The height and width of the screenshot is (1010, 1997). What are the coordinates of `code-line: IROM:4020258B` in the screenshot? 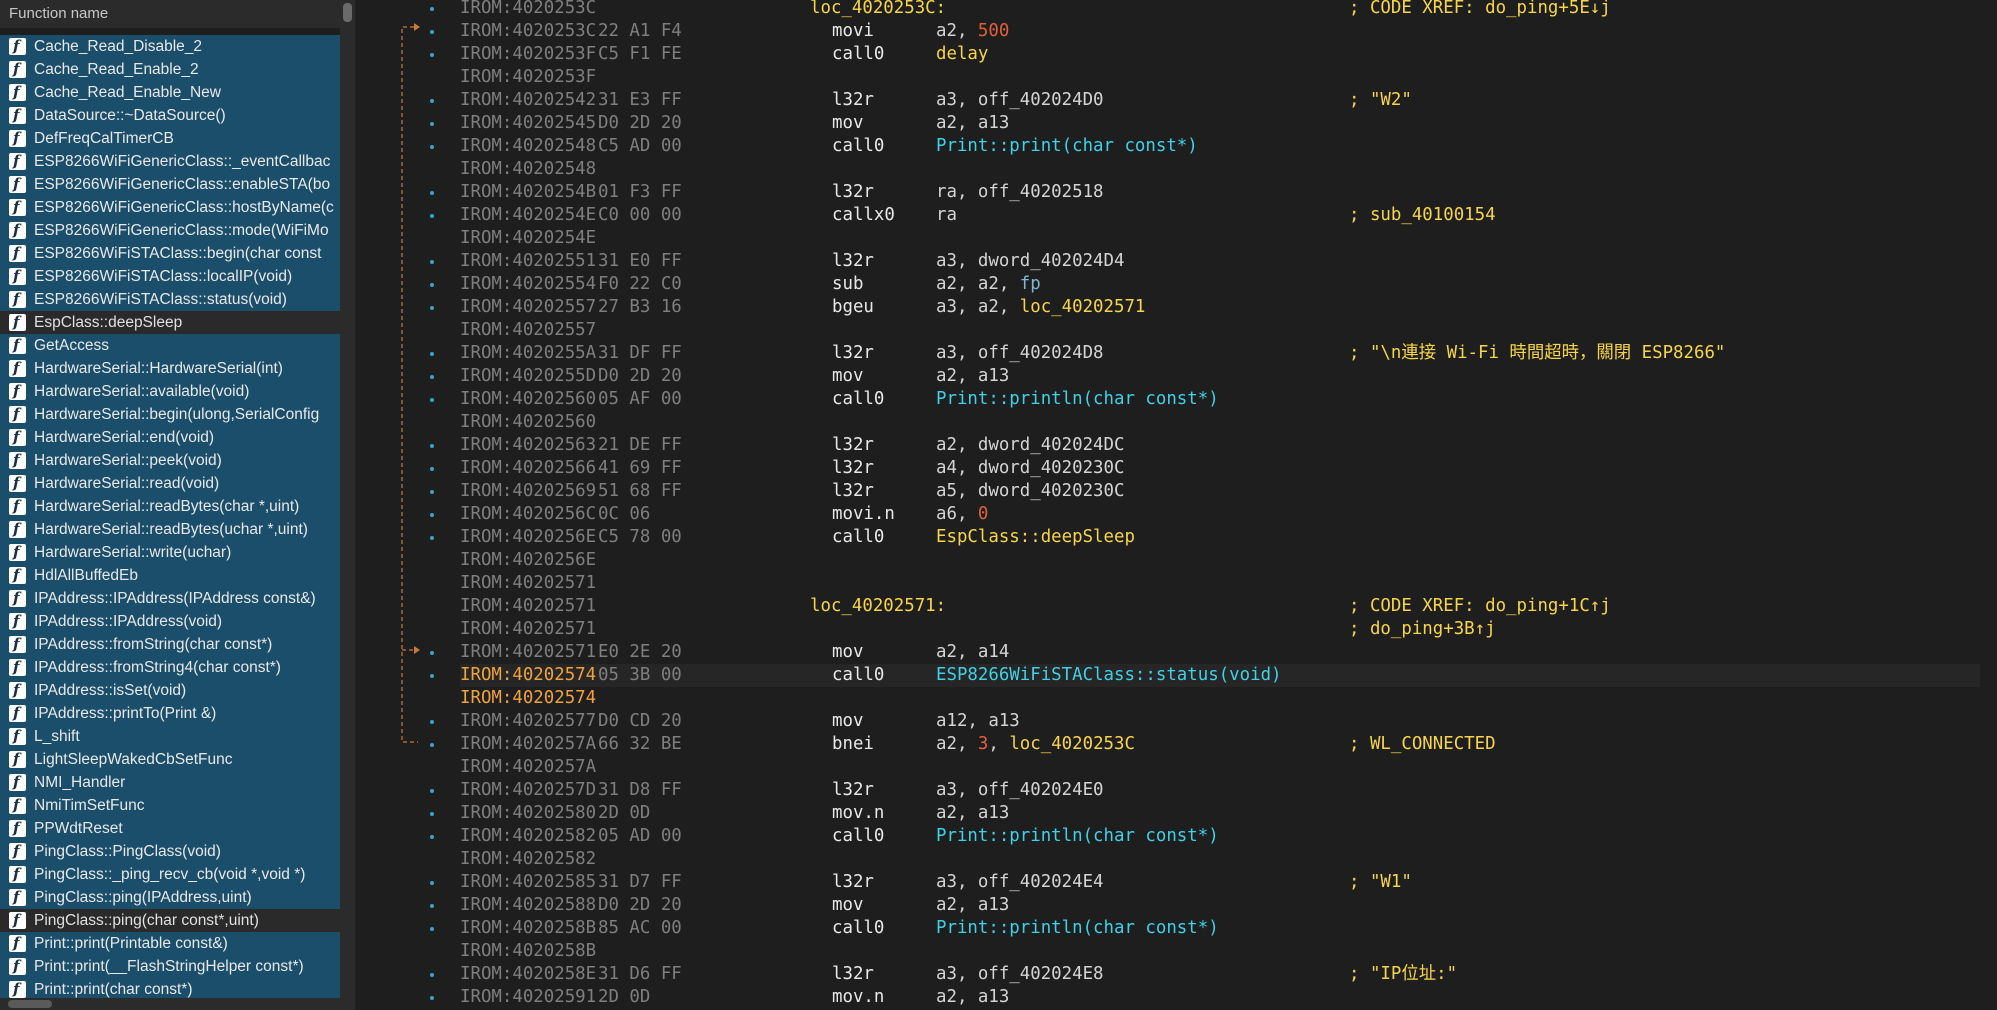 It's located at (1220, 951).